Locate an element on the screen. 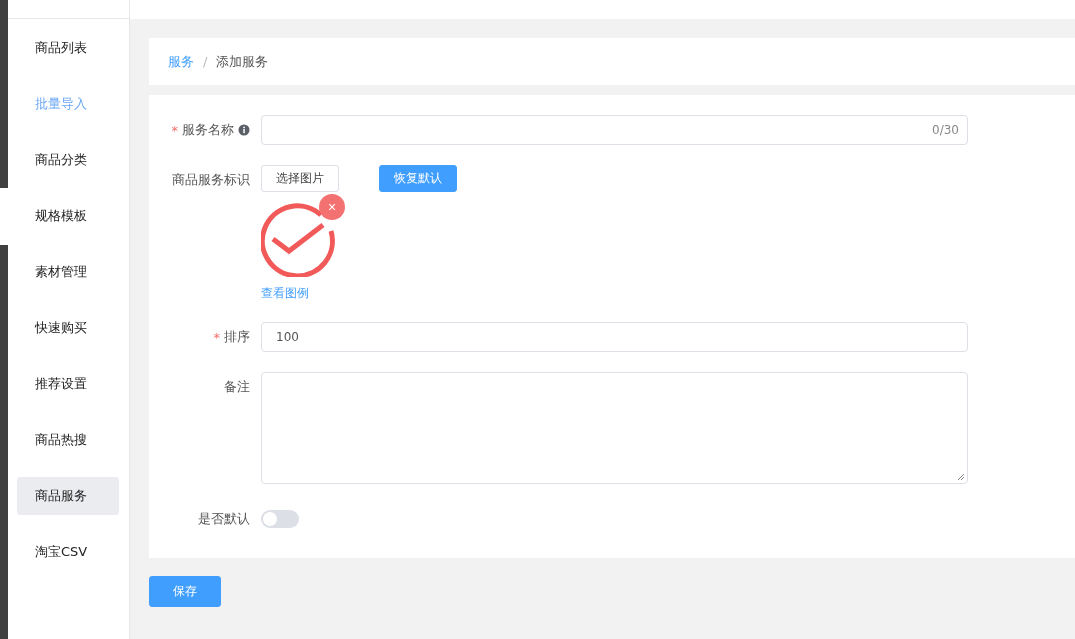 The width and height of the screenshot is (1075, 639). check-circle-icon is located at coordinates (299, 239).